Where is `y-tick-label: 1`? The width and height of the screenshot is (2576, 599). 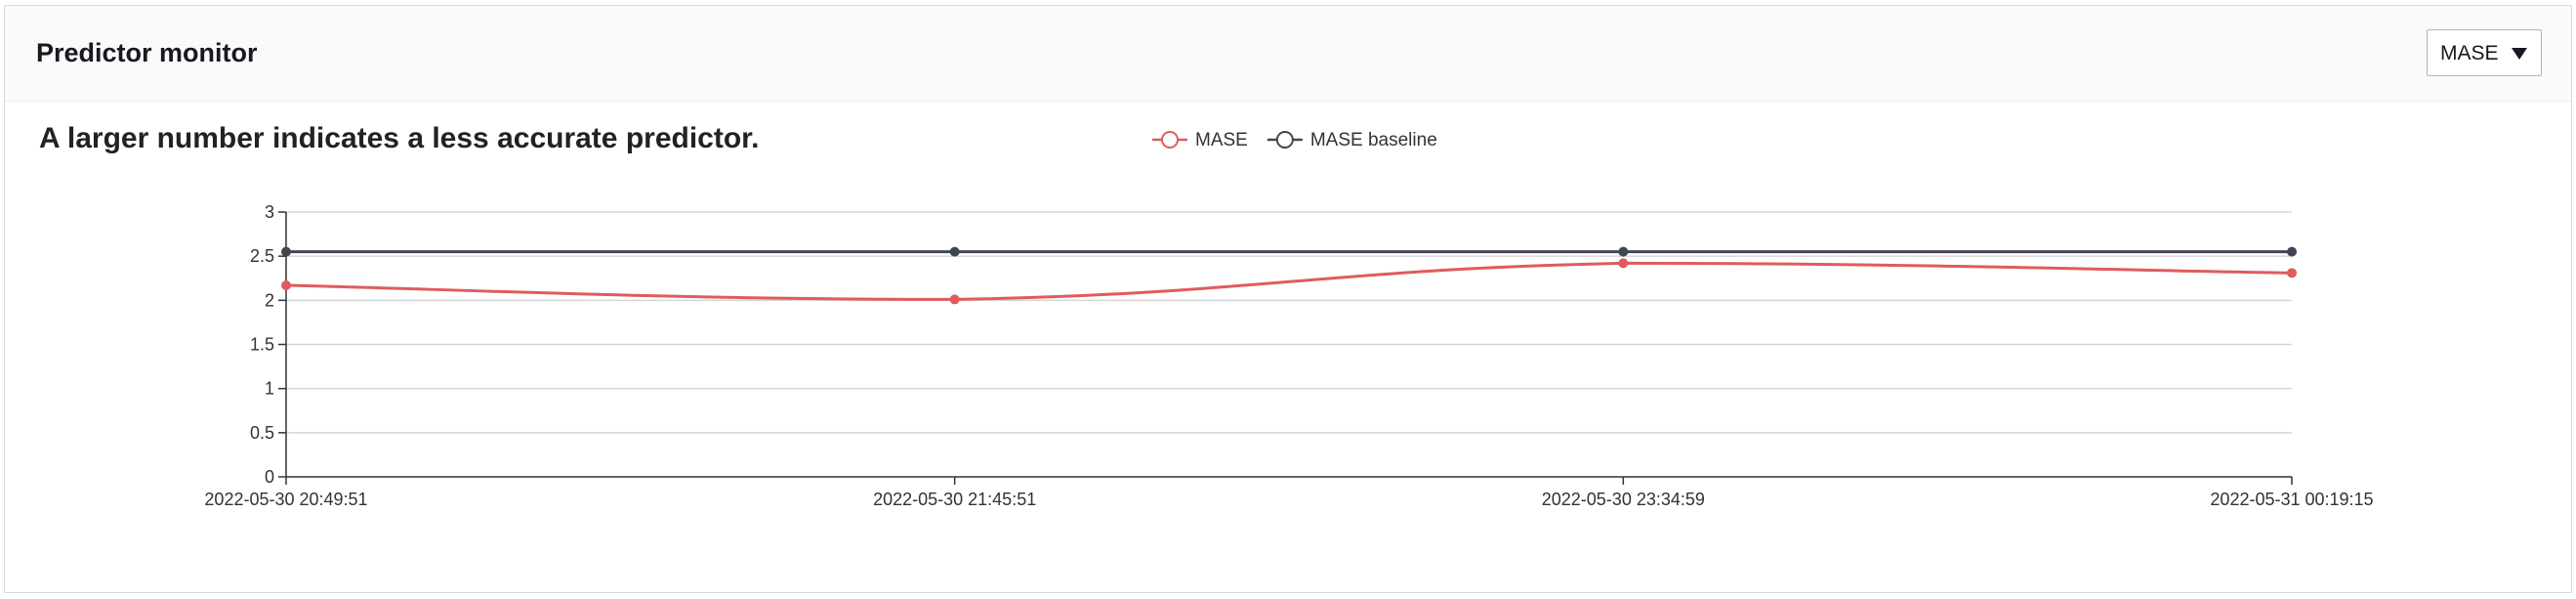 y-tick-label: 1 is located at coordinates (269, 389).